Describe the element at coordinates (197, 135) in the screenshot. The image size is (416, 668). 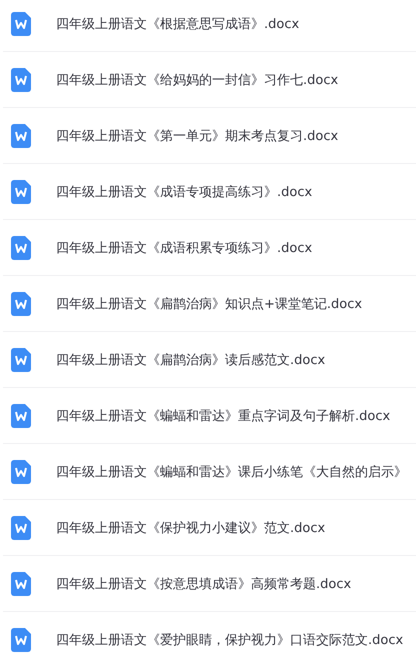
I see `file-name: 四年级上册语文《第一单元》期末考点复习.docx` at that location.